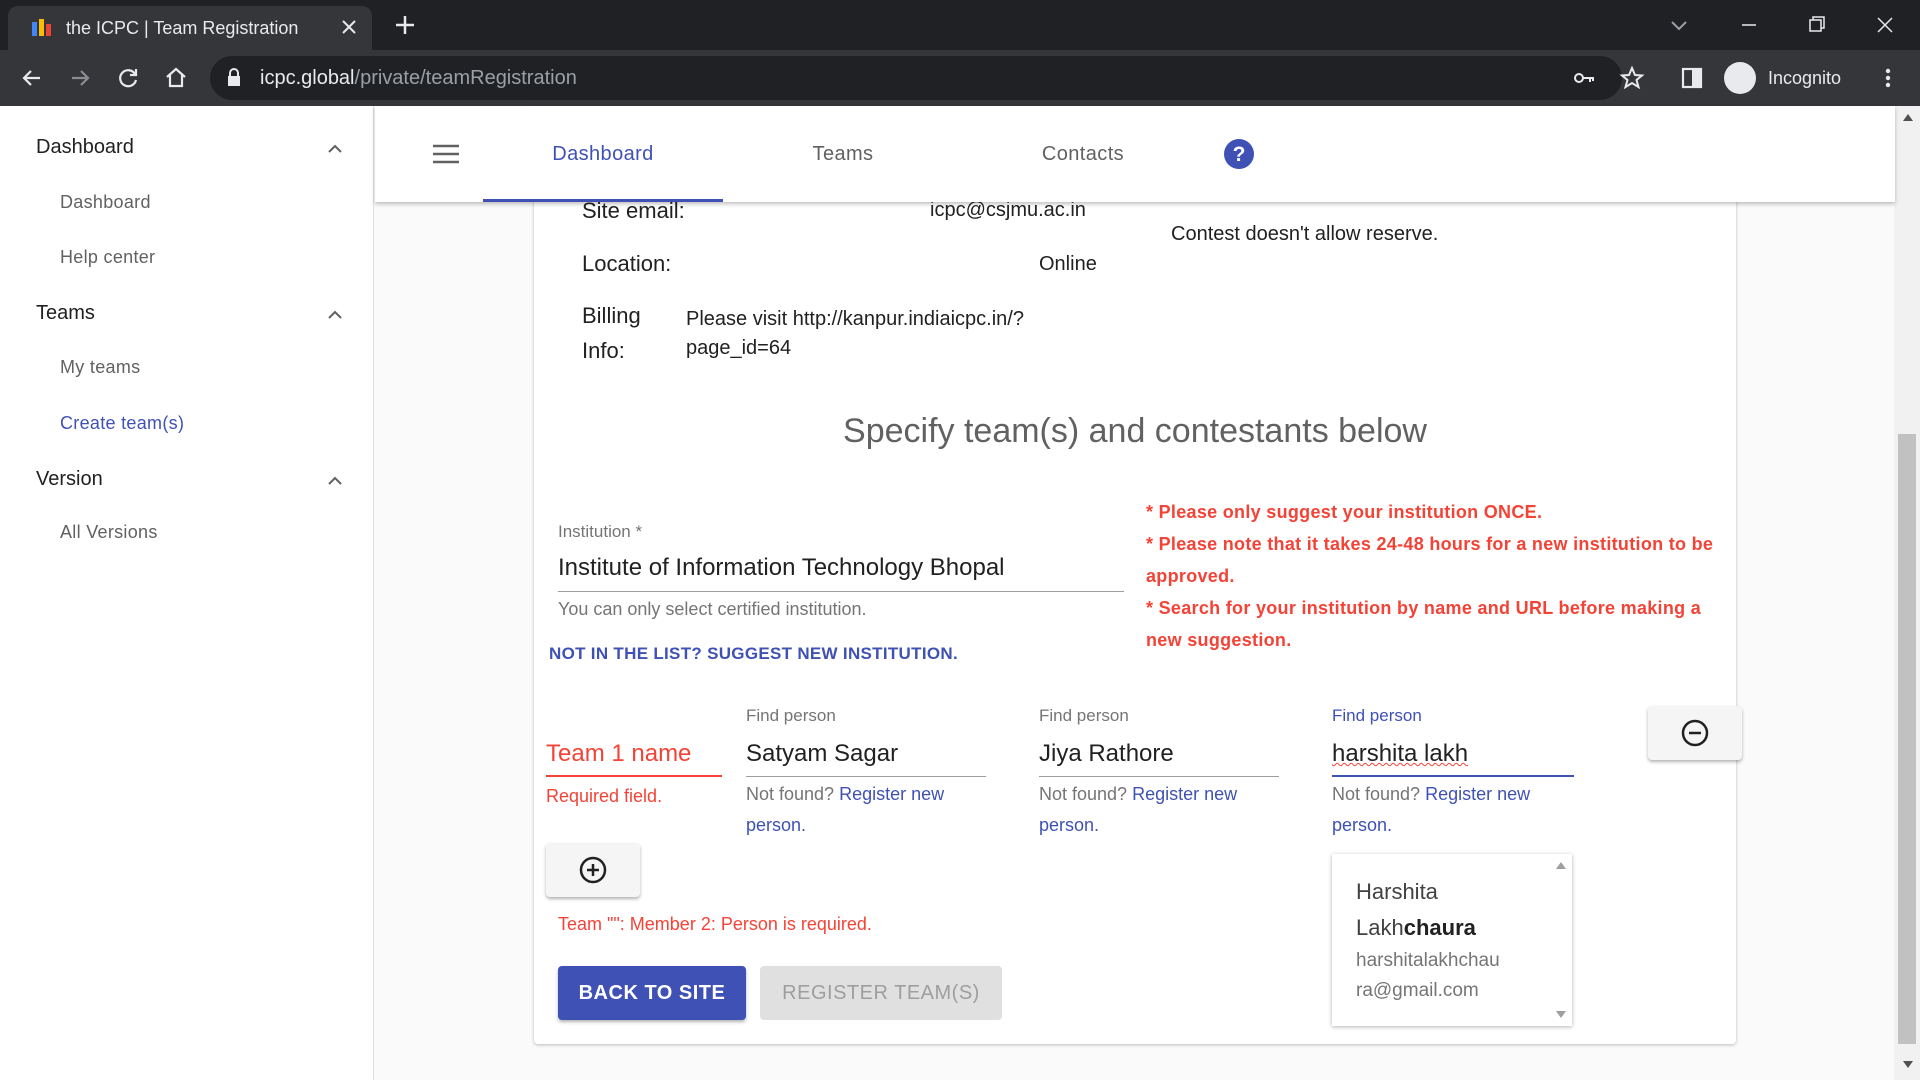  I want to click on add-team-button, so click(593, 870).